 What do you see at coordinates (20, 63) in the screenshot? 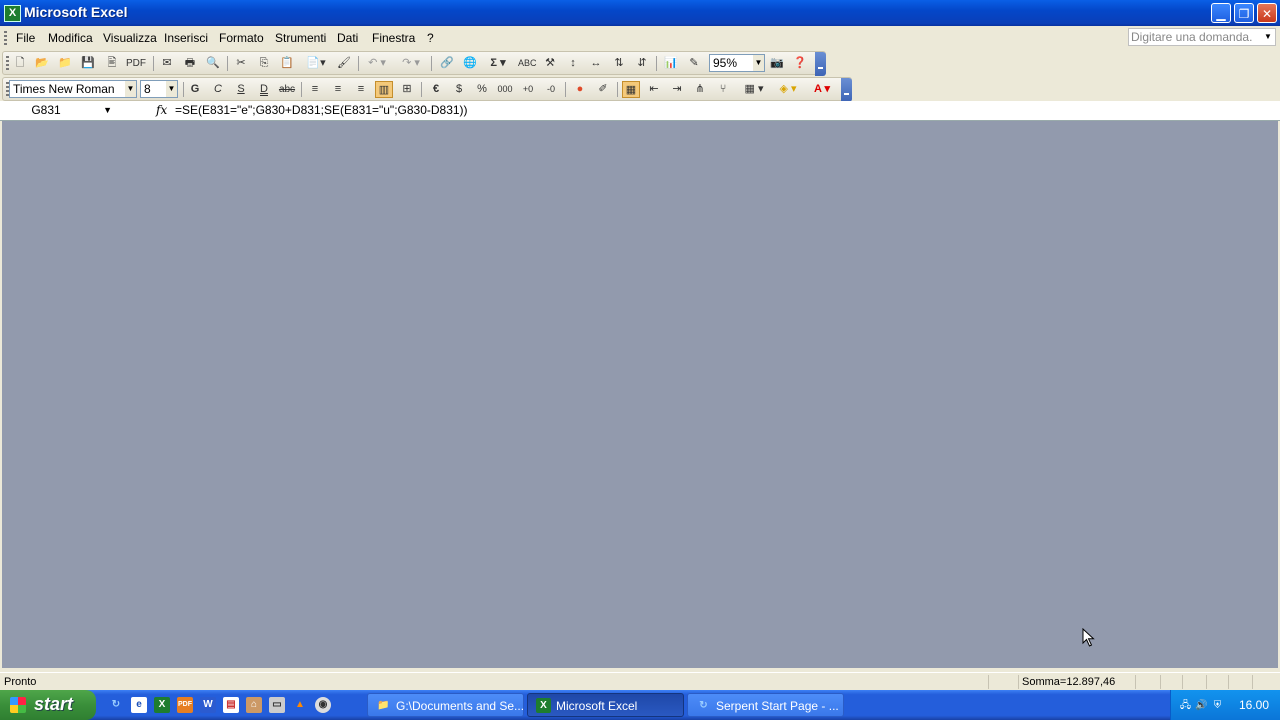
I see `new-document-icon: 🗋` at bounding box center [20, 63].